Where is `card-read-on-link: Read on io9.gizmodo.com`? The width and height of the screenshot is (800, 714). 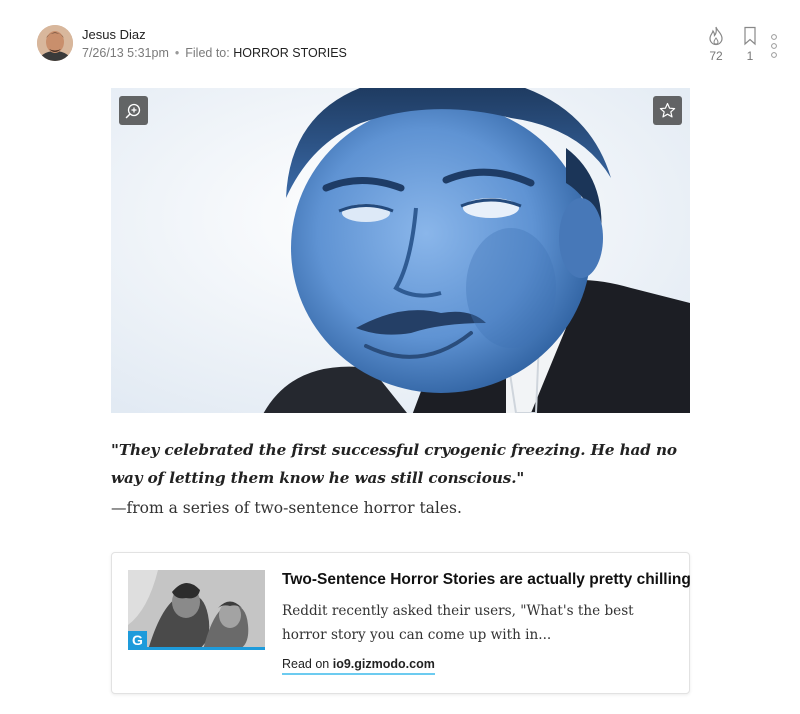
card-read-on-link: Read on io9.gizmodo.com is located at coordinates (358, 666).